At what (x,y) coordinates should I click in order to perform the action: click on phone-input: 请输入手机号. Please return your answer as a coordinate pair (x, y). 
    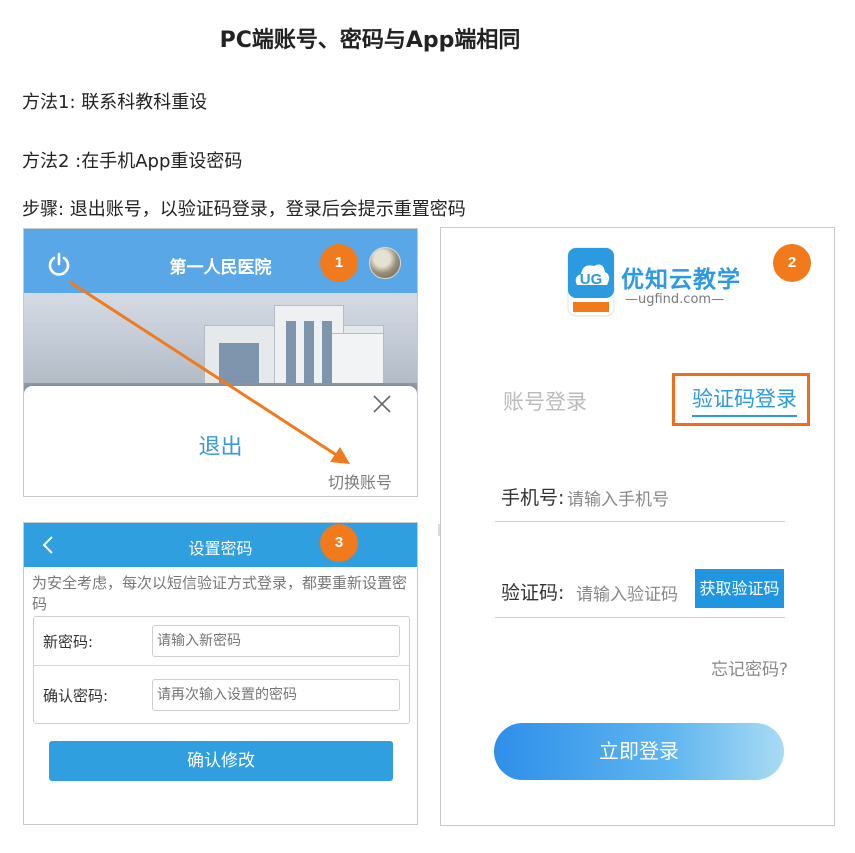
    Looking at the image, I should click on (618, 497).